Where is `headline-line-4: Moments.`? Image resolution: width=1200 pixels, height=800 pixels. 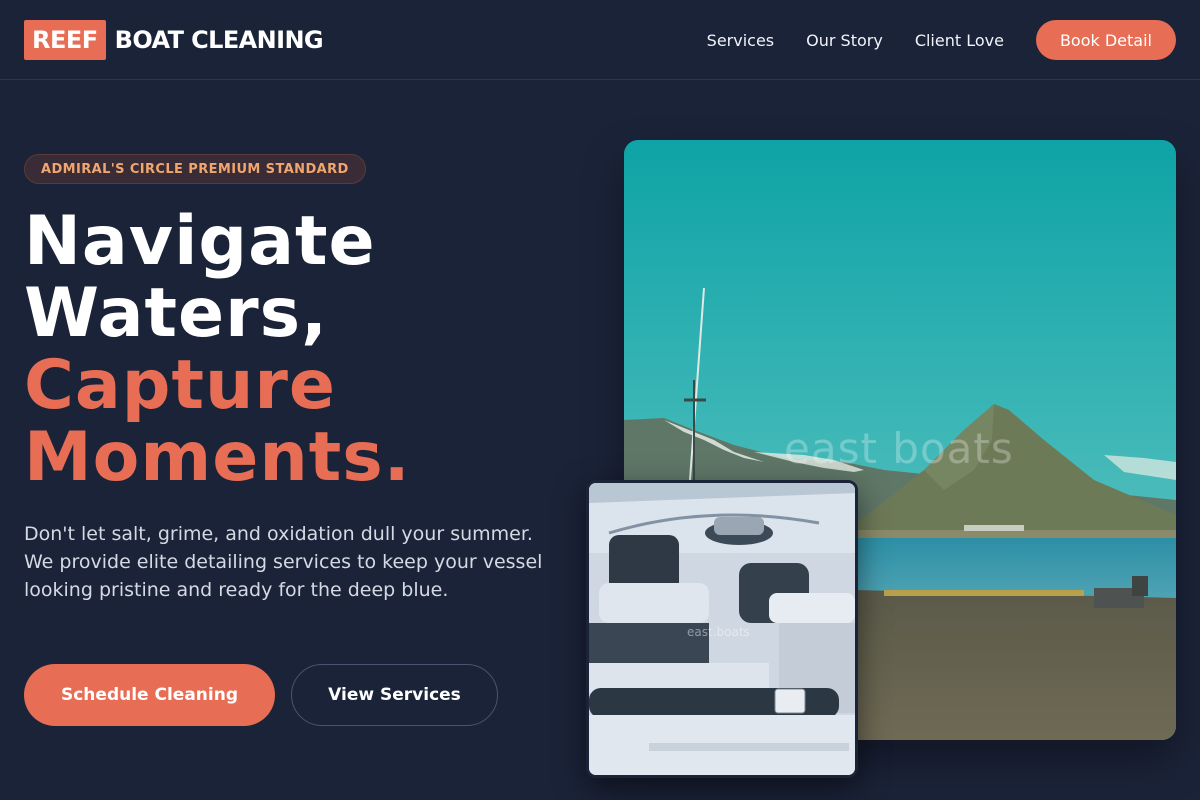
headline-line-4: Moments. is located at coordinates (217, 457).